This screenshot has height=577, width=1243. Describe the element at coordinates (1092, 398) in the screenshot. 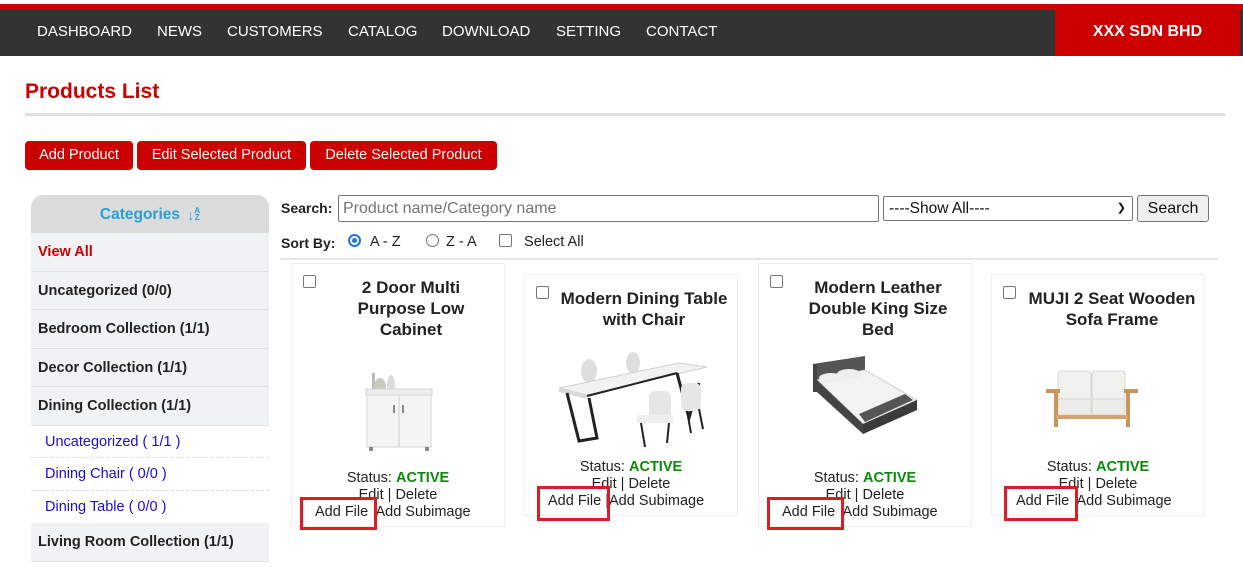

I see `sofa-image` at that location.